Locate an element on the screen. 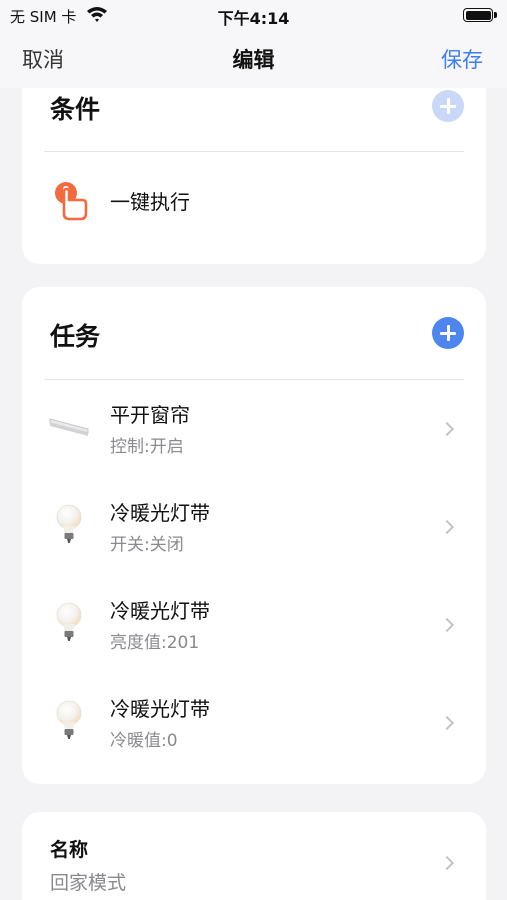 This screenshot has width=507, height=900. task-subtitle: 开关:关闭 is located at coordinates (147, 545).